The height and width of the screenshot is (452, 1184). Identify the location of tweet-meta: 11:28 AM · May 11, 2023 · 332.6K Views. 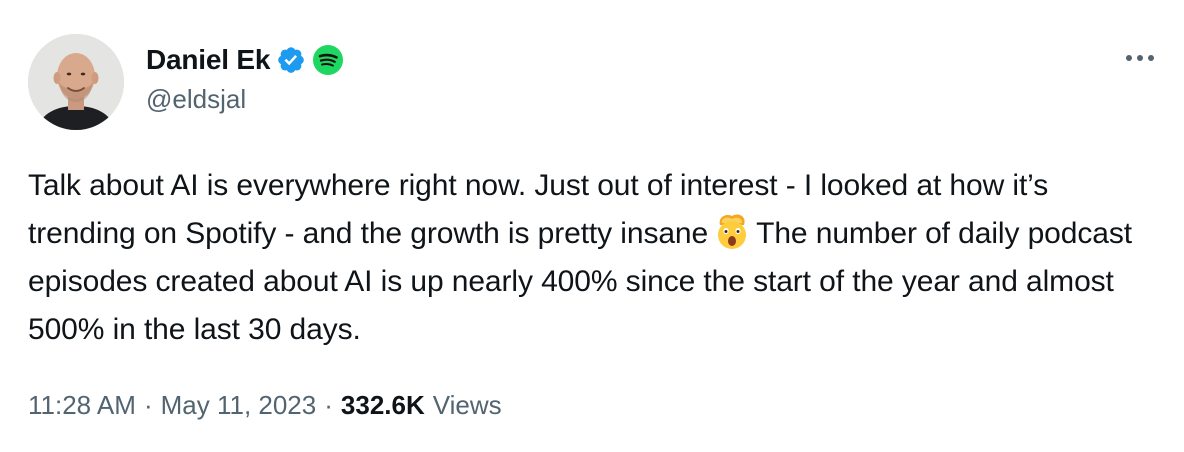
(265, 405).